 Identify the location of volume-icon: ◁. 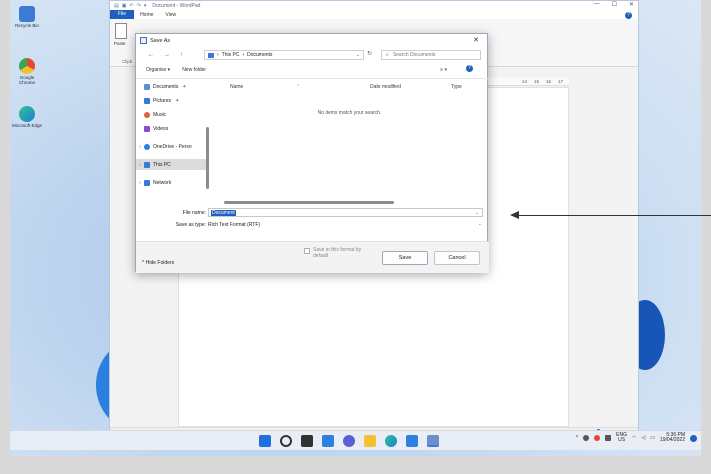
(643, 438).